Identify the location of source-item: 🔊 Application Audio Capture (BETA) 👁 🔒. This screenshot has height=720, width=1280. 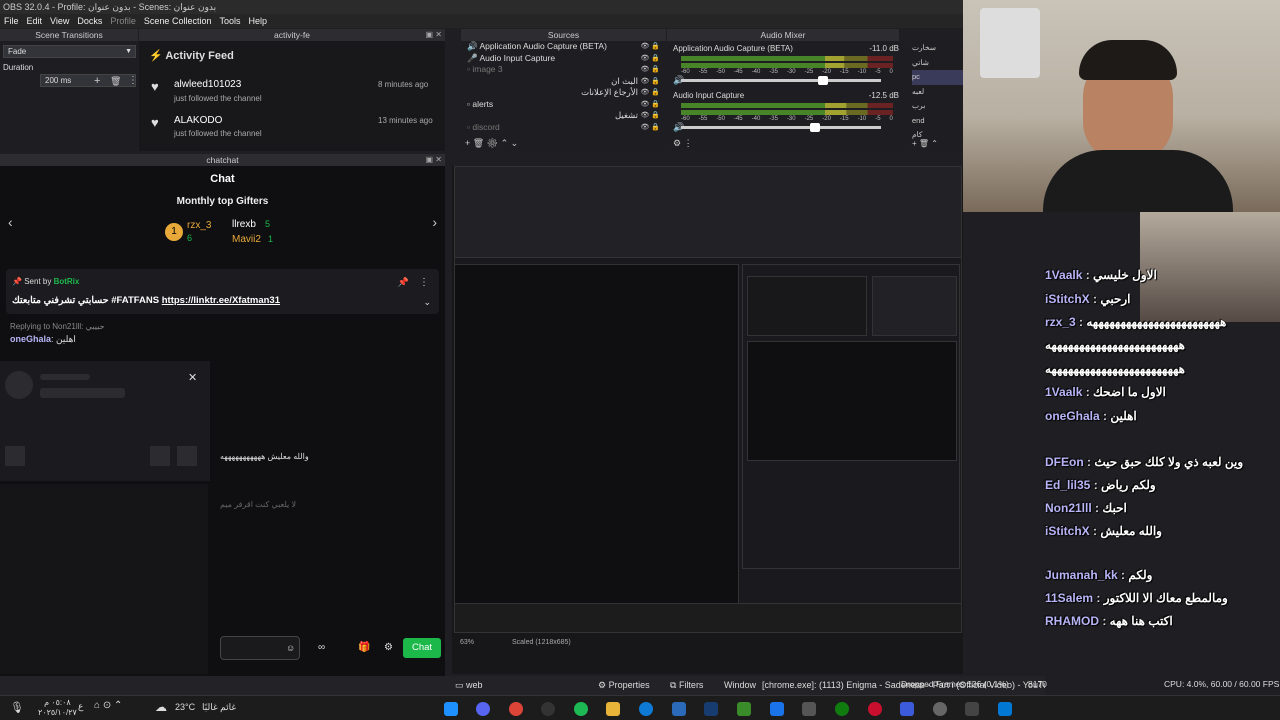
(563, 47).